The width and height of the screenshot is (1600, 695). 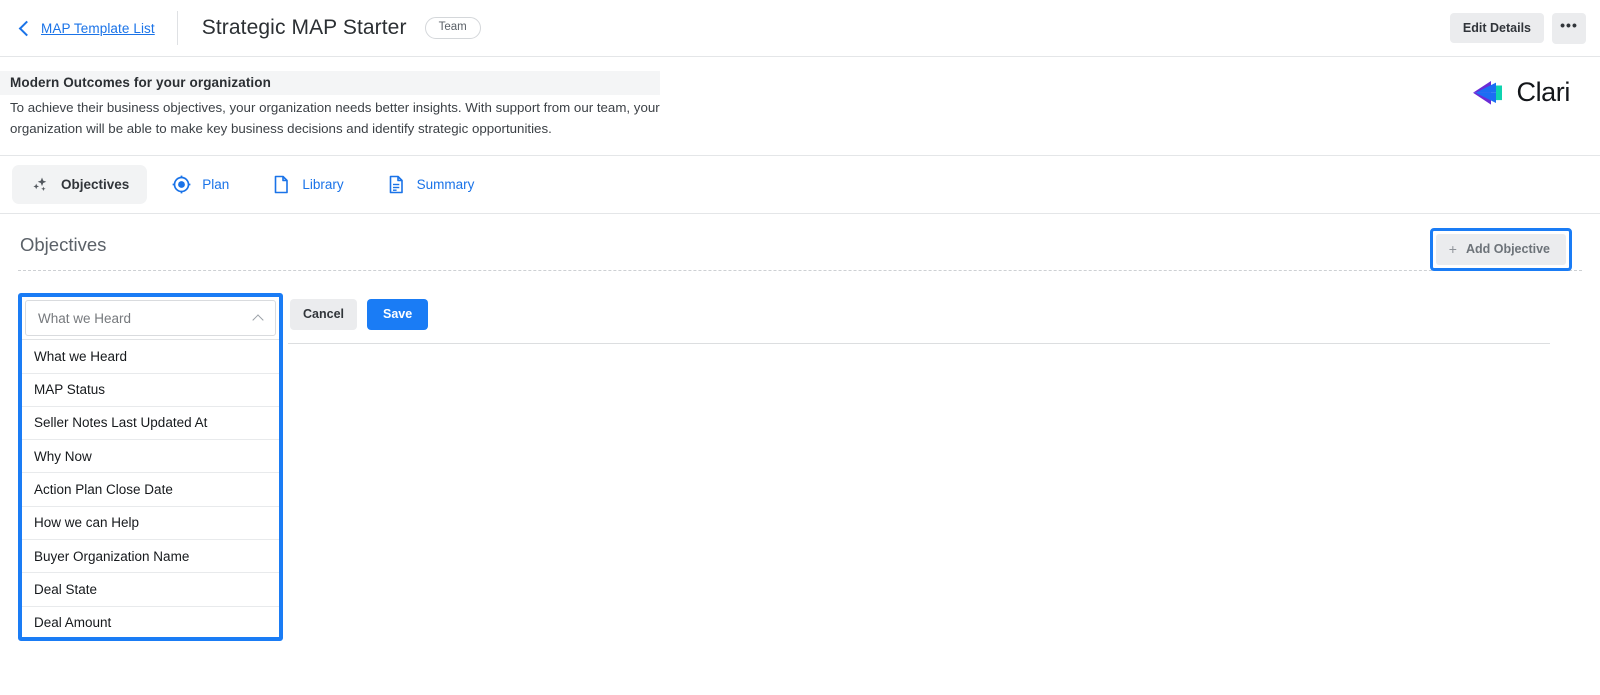 I want to click on chevron-up-icon, so click(x=258, y=320).